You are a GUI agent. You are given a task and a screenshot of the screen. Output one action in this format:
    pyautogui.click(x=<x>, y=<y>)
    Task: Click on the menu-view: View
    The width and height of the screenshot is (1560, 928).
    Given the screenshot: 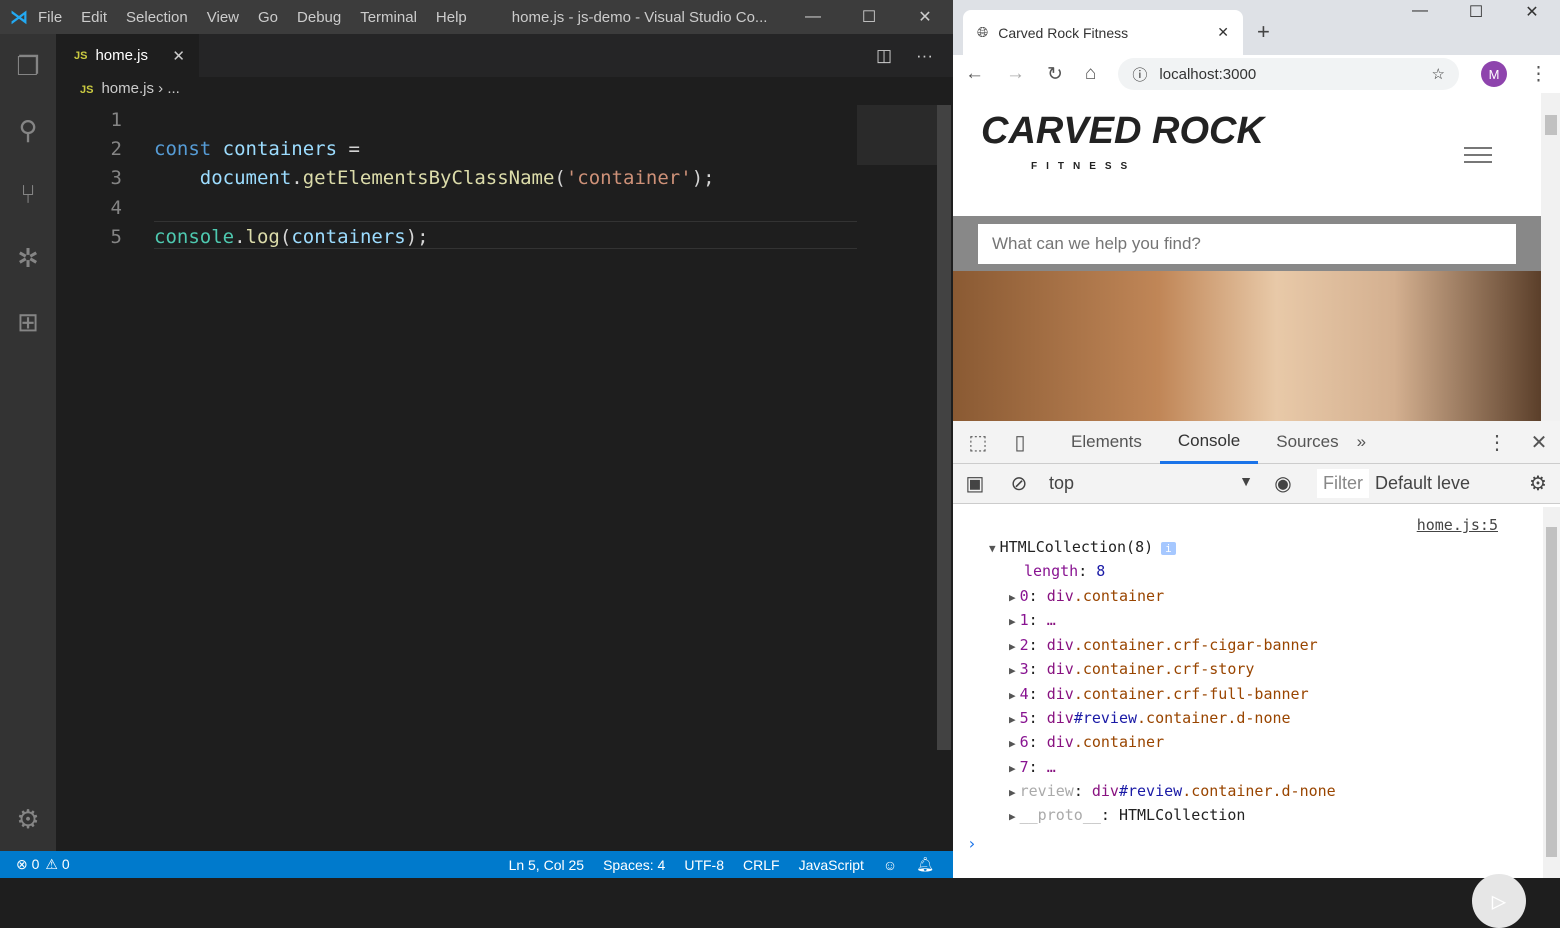 What is the action you would take?
    pyautogui.click(x=223, y=17)
    